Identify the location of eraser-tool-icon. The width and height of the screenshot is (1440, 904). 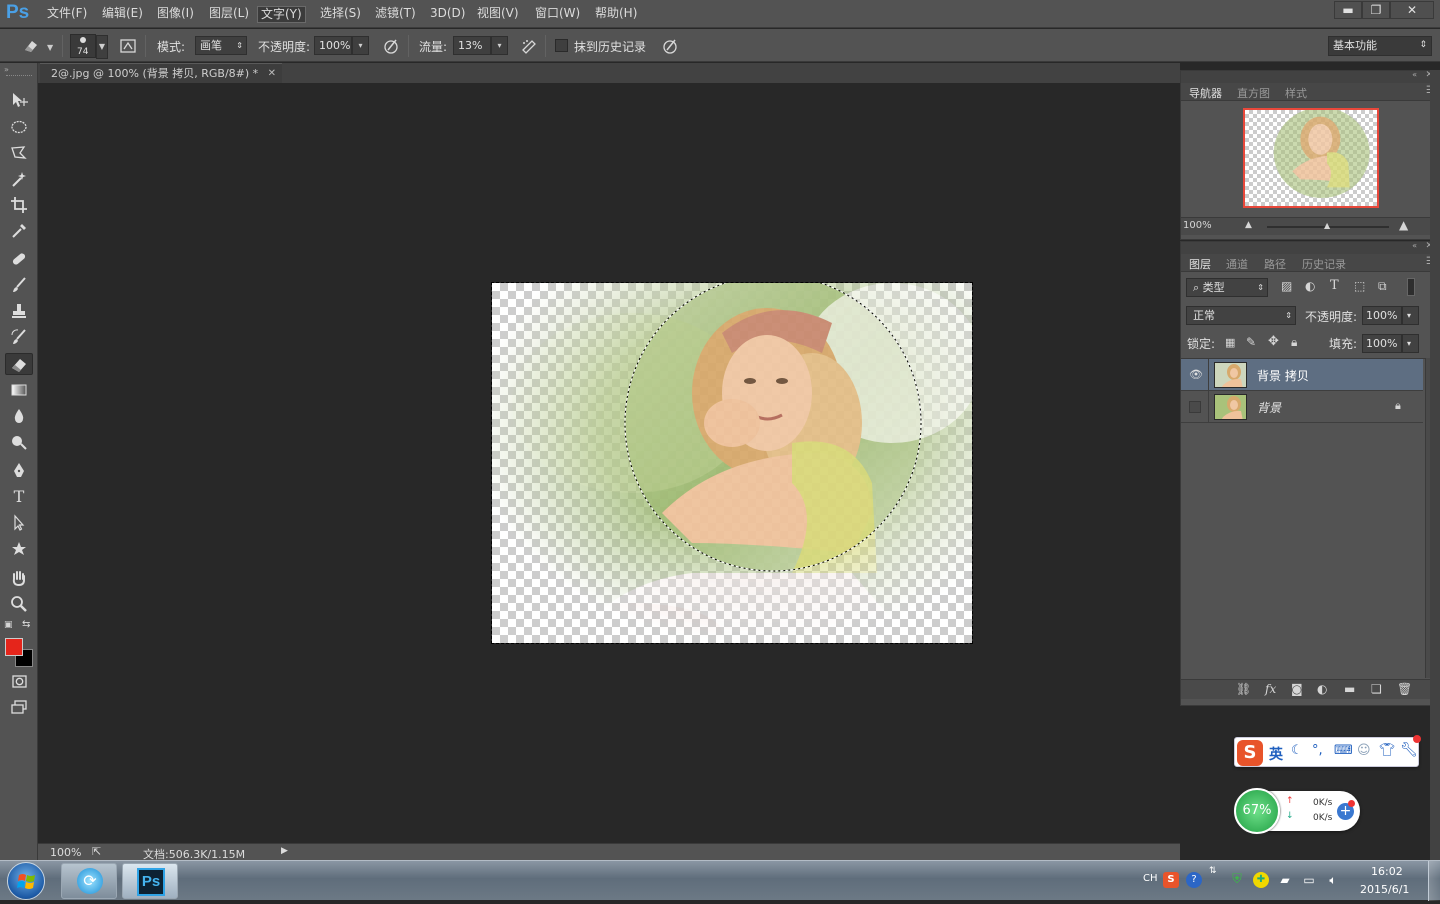
(19, 364).